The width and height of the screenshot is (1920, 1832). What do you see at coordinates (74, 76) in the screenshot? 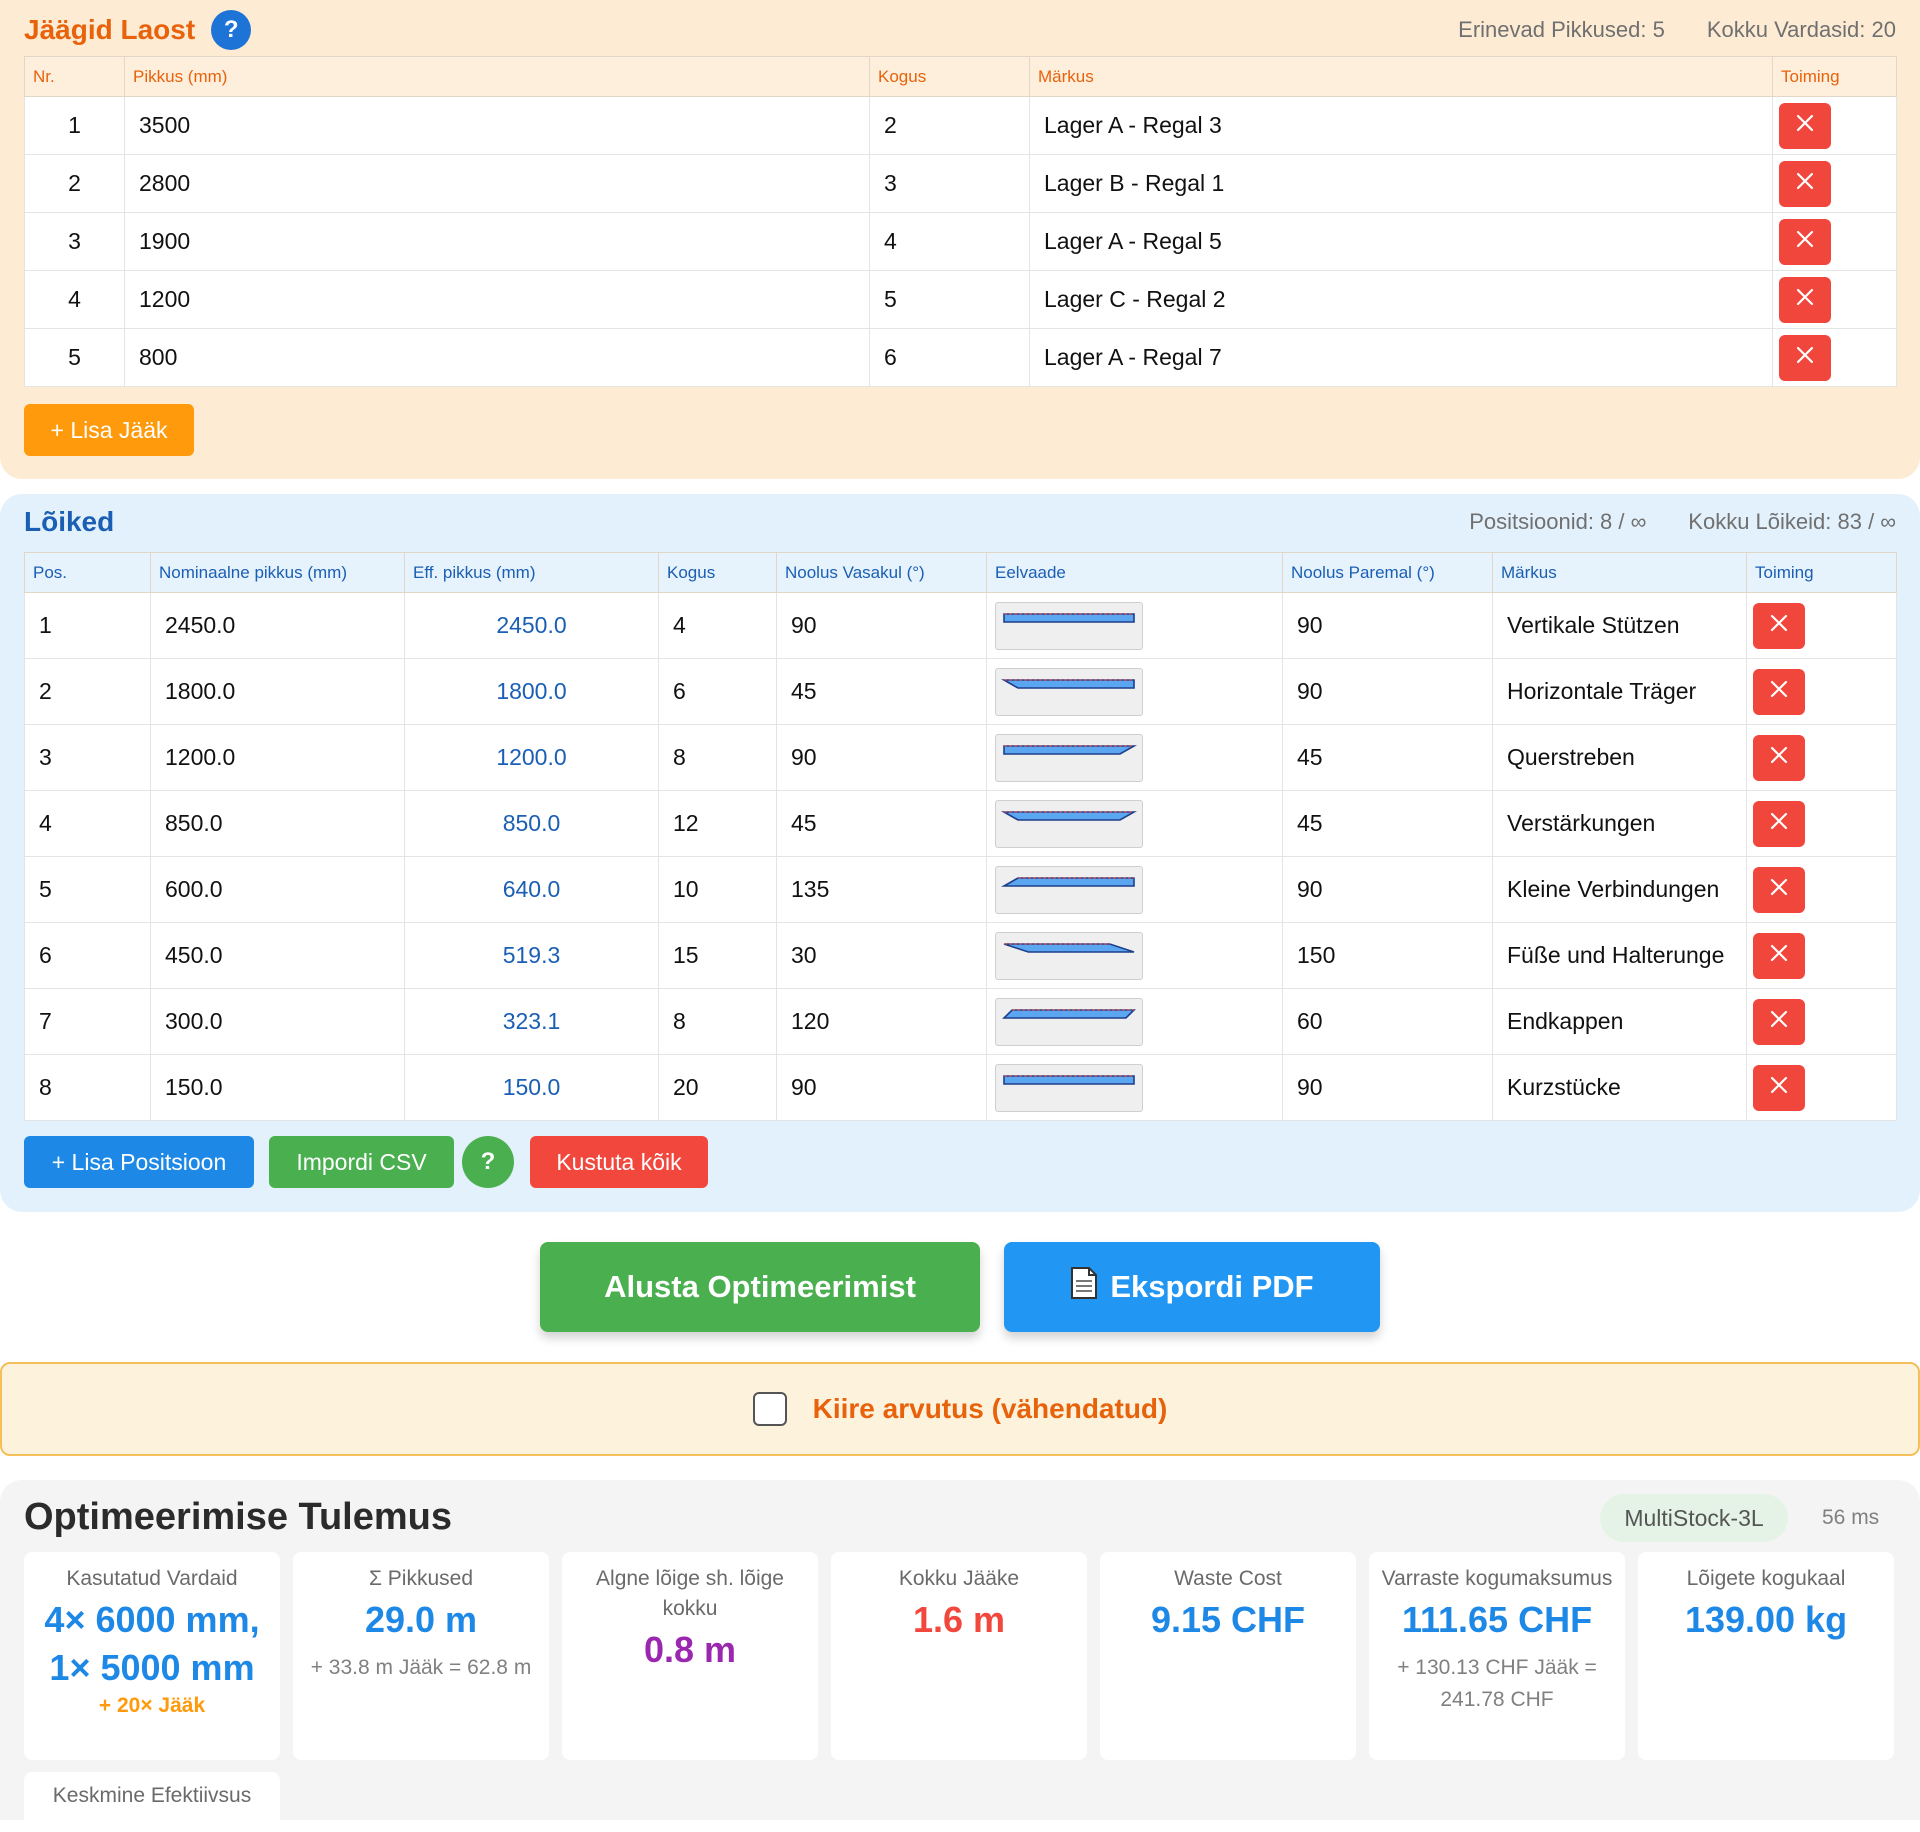
I see `col-nr: Nr.` at bounding box center [74, 76].